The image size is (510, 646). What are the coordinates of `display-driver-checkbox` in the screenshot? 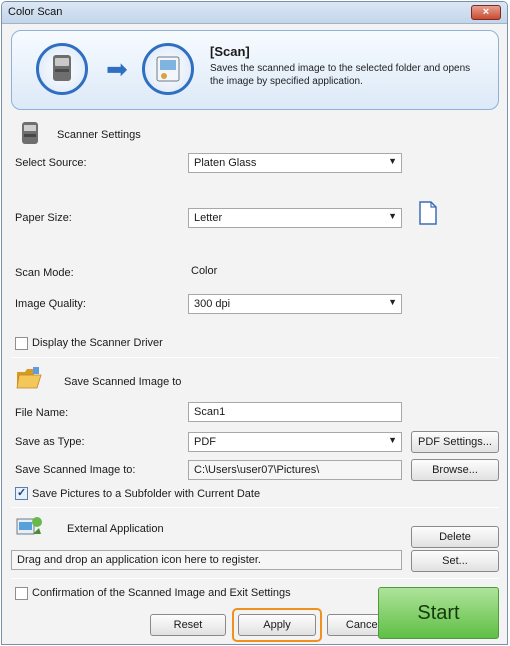 It's located at (21, 343).